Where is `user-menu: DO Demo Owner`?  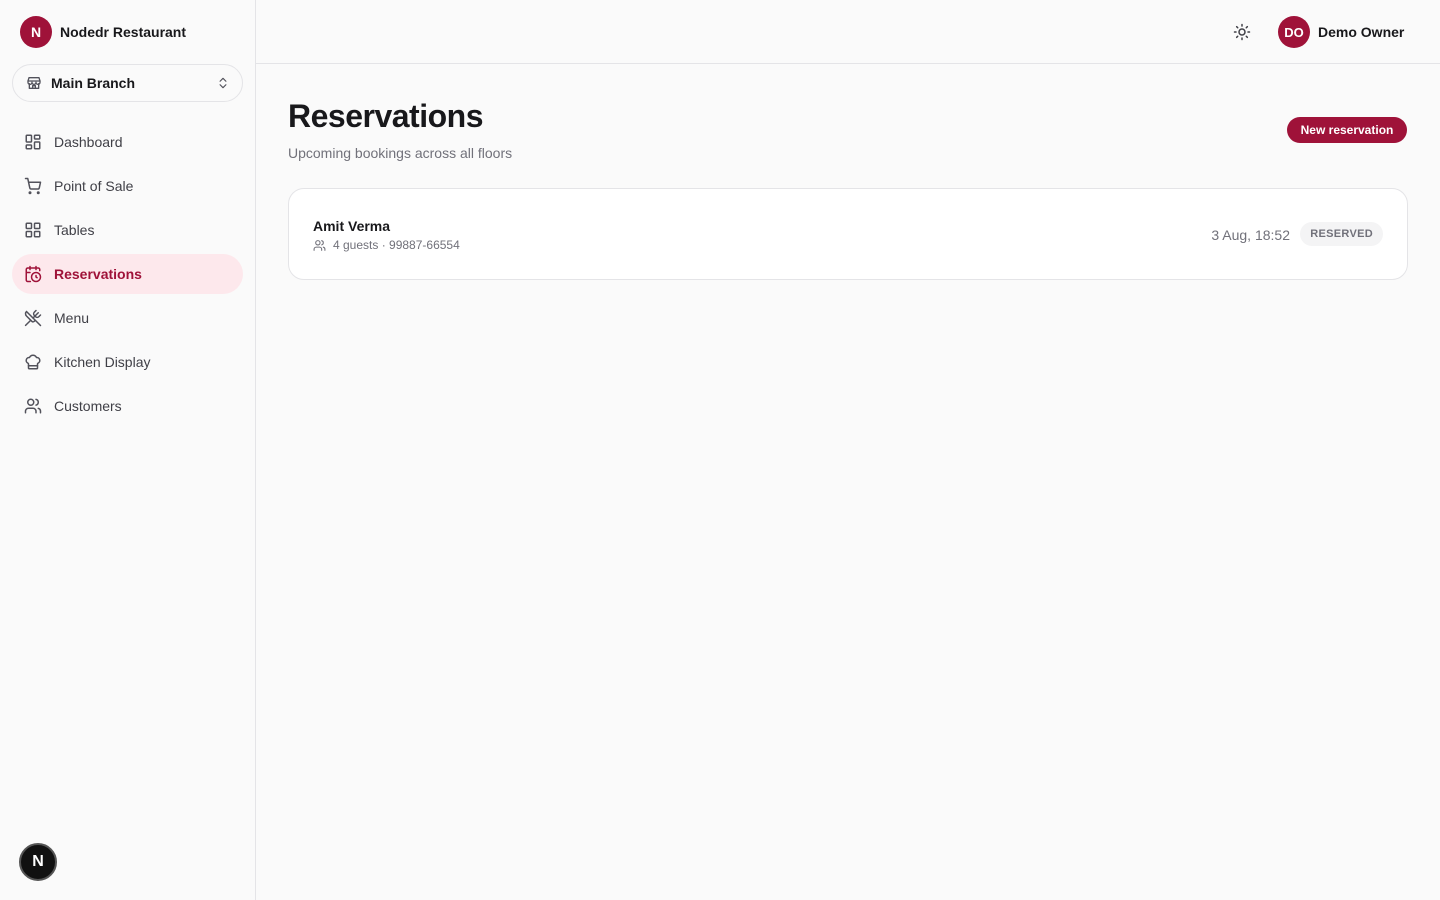
user-menu: DO Demo Owner is located at coordinates (1341, 32).